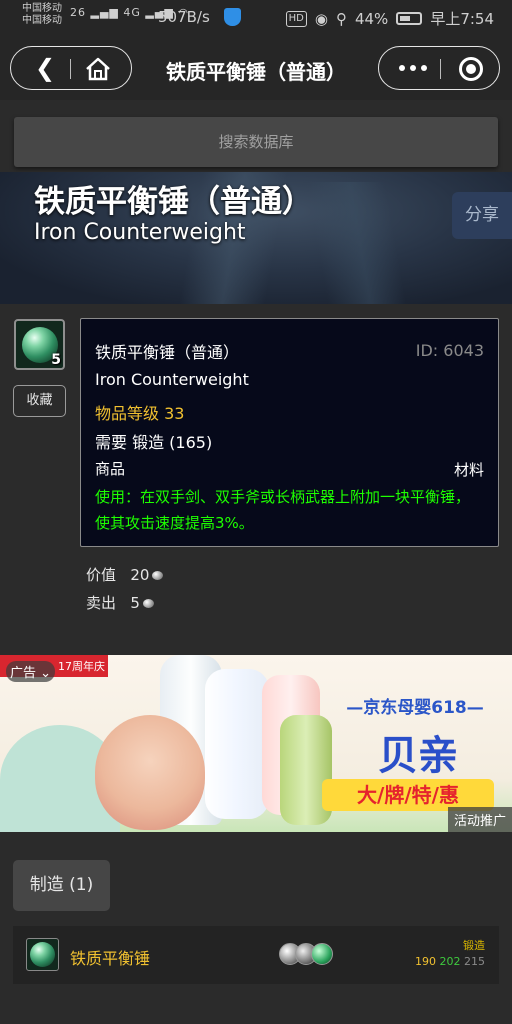  What do you see at coordinates (462, 19) in the screenshot?
I see `clock: 早上7:54` at bounding box center [462, 19].